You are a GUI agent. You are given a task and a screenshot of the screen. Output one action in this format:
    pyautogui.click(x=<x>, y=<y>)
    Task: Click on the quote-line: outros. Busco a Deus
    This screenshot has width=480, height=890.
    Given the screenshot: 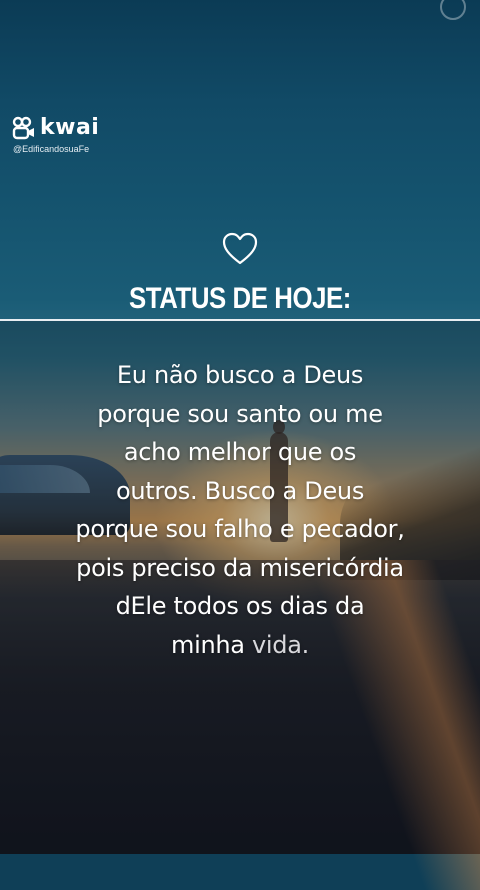 What is the action you would take?
    pyautogui.click(x=240, y=490)
    